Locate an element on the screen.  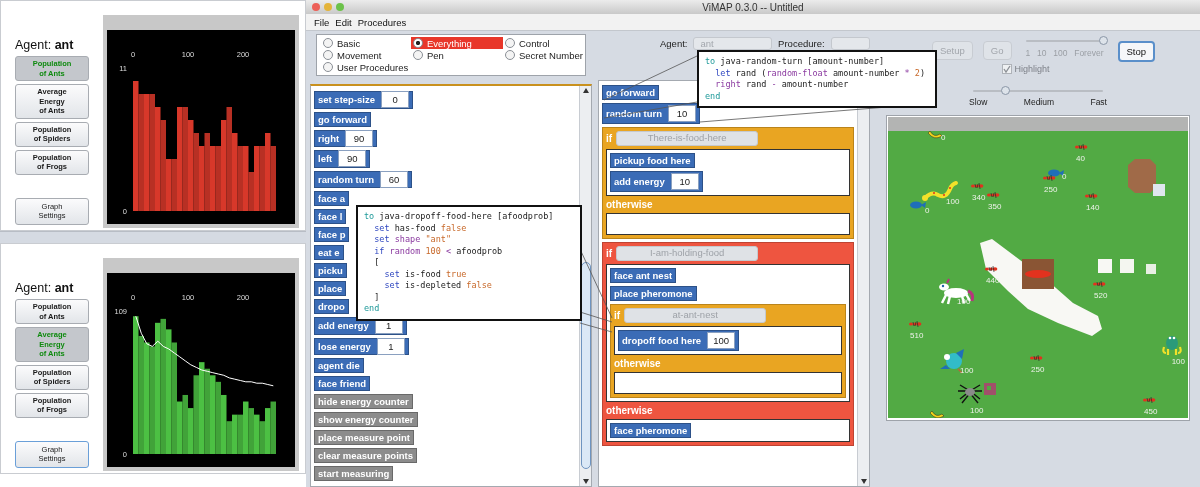
command-block: place pheromone is located at coordinates (653, 293).